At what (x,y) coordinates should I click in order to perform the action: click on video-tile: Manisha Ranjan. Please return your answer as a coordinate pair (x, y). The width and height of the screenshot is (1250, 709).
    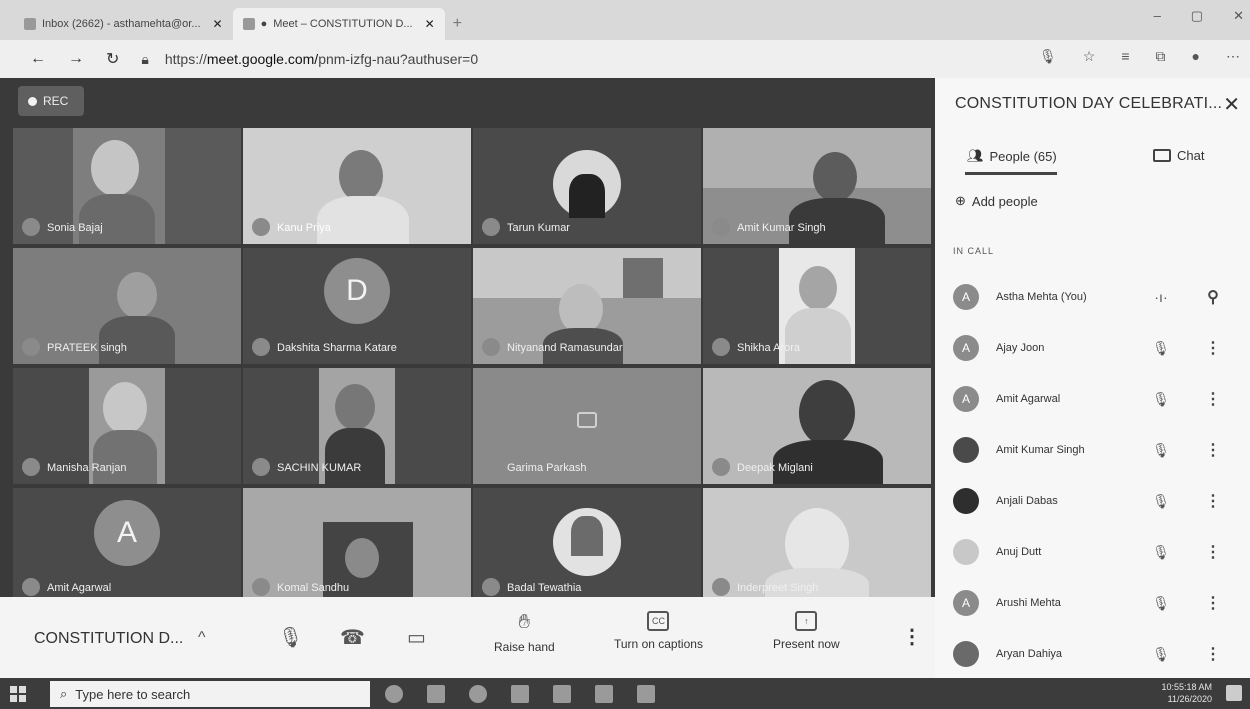
    Looking at the image, I should click on (127, 426).